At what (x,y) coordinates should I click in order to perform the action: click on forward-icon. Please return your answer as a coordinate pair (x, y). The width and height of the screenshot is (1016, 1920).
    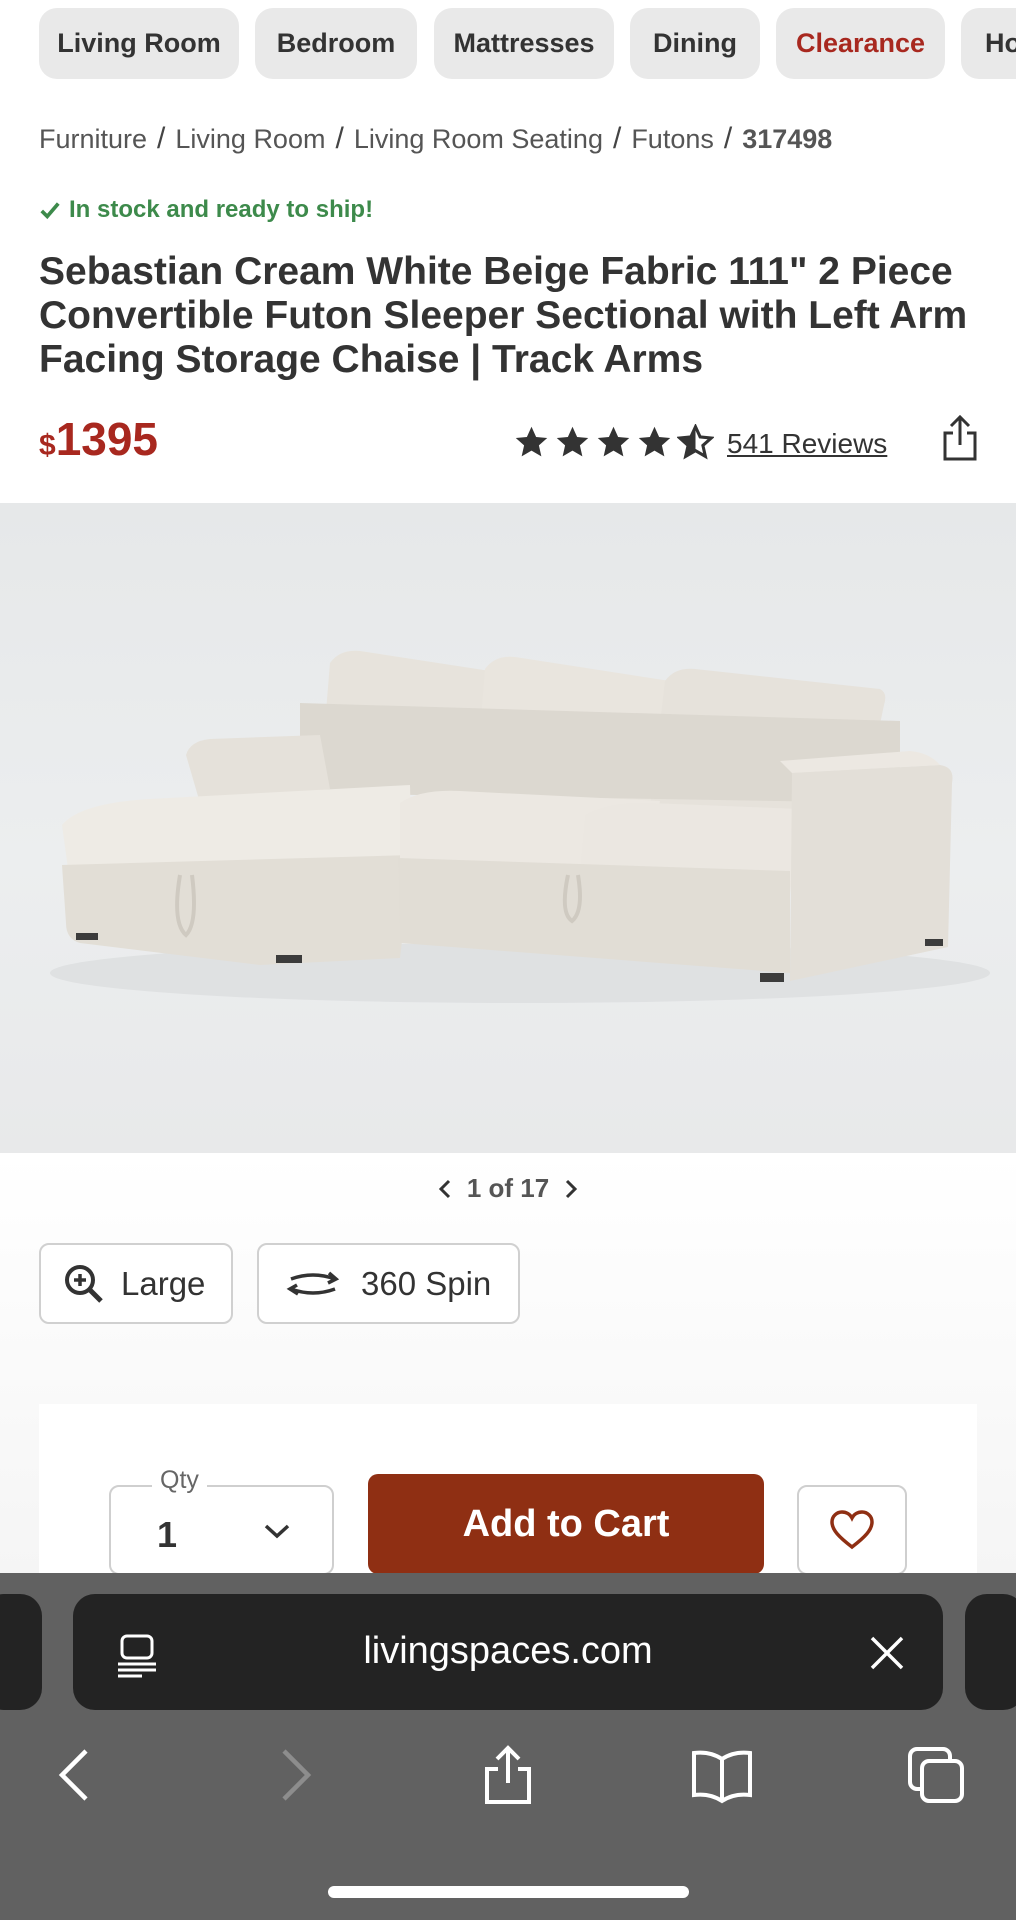
    Looking at the image, I should click on (296, 1775).